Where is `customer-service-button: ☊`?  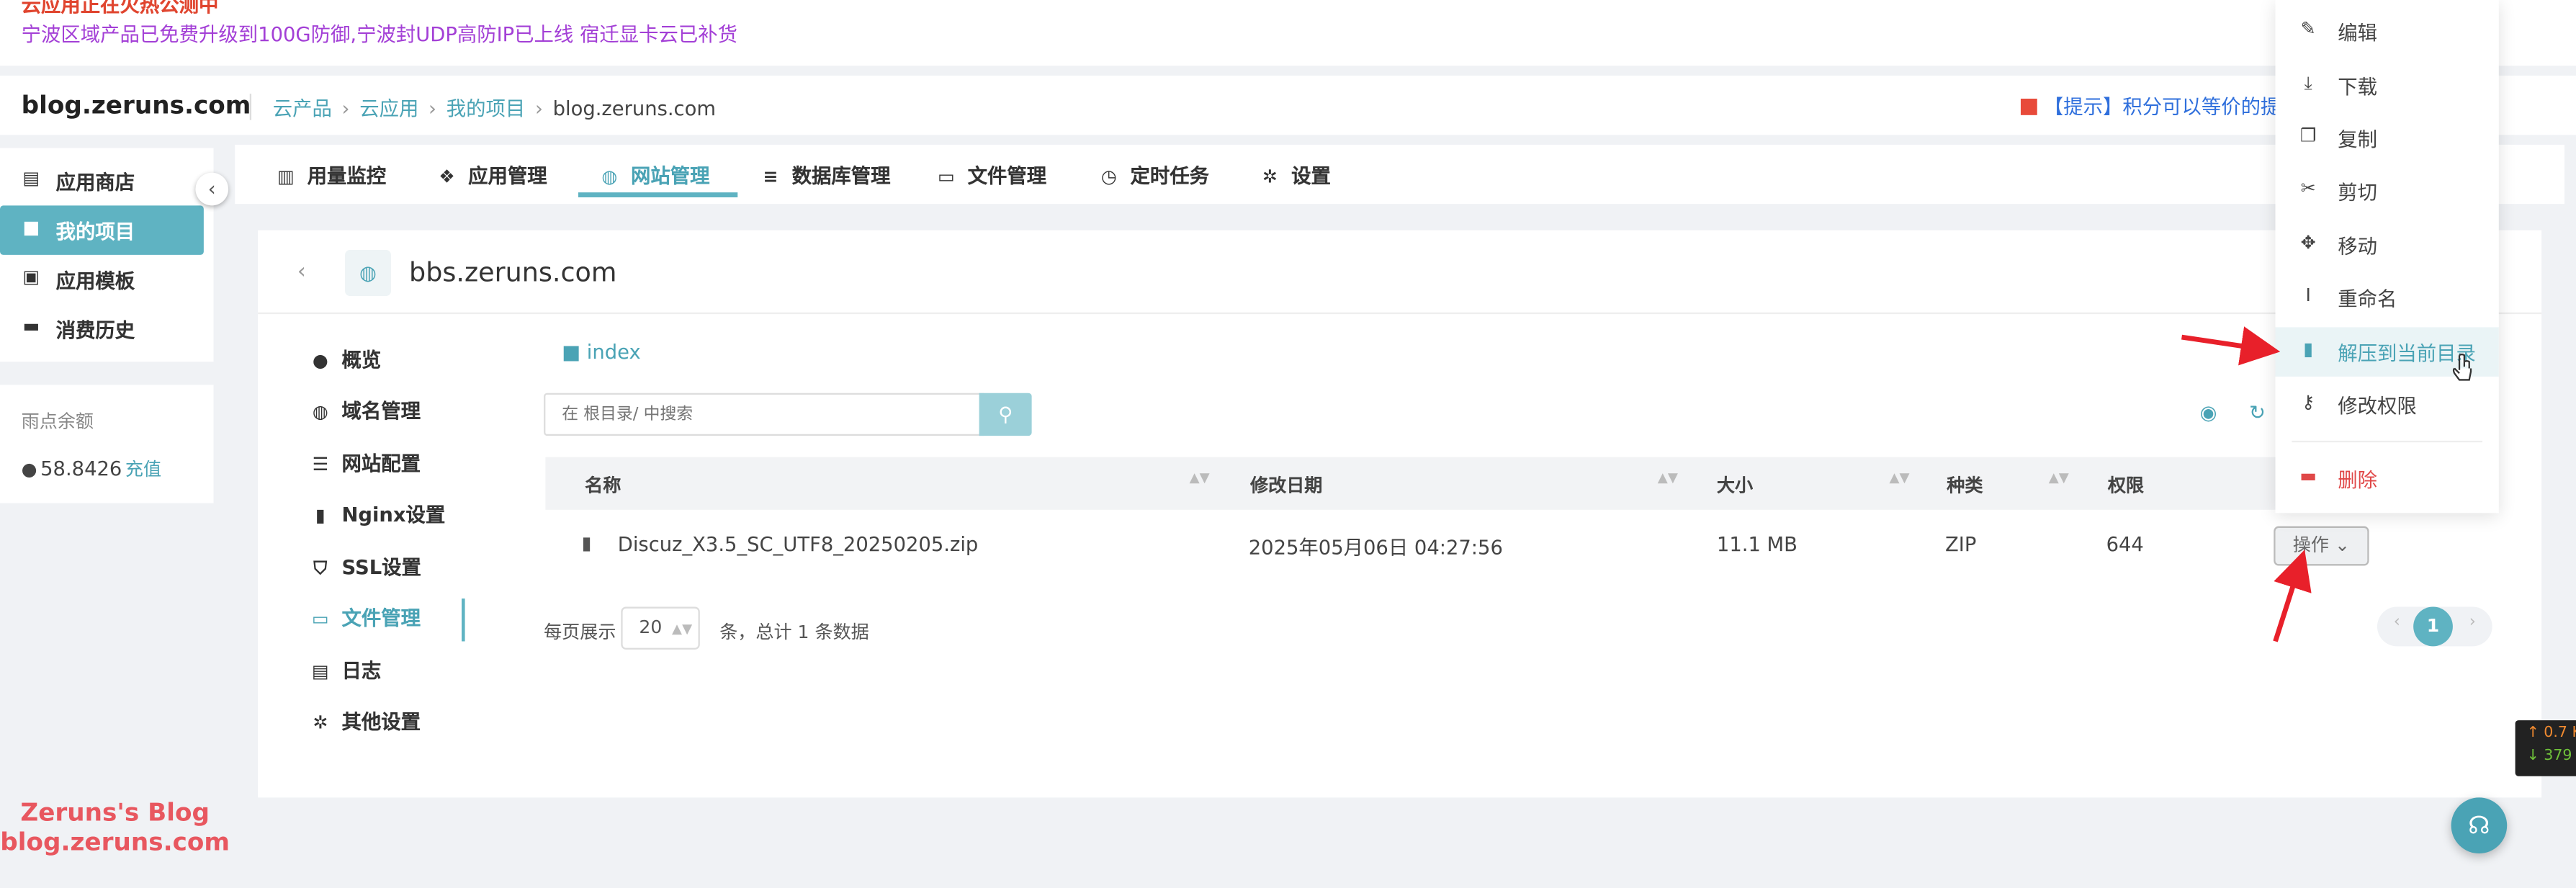
customer-service-button: ☊ is located at coordinates (2479, 825).